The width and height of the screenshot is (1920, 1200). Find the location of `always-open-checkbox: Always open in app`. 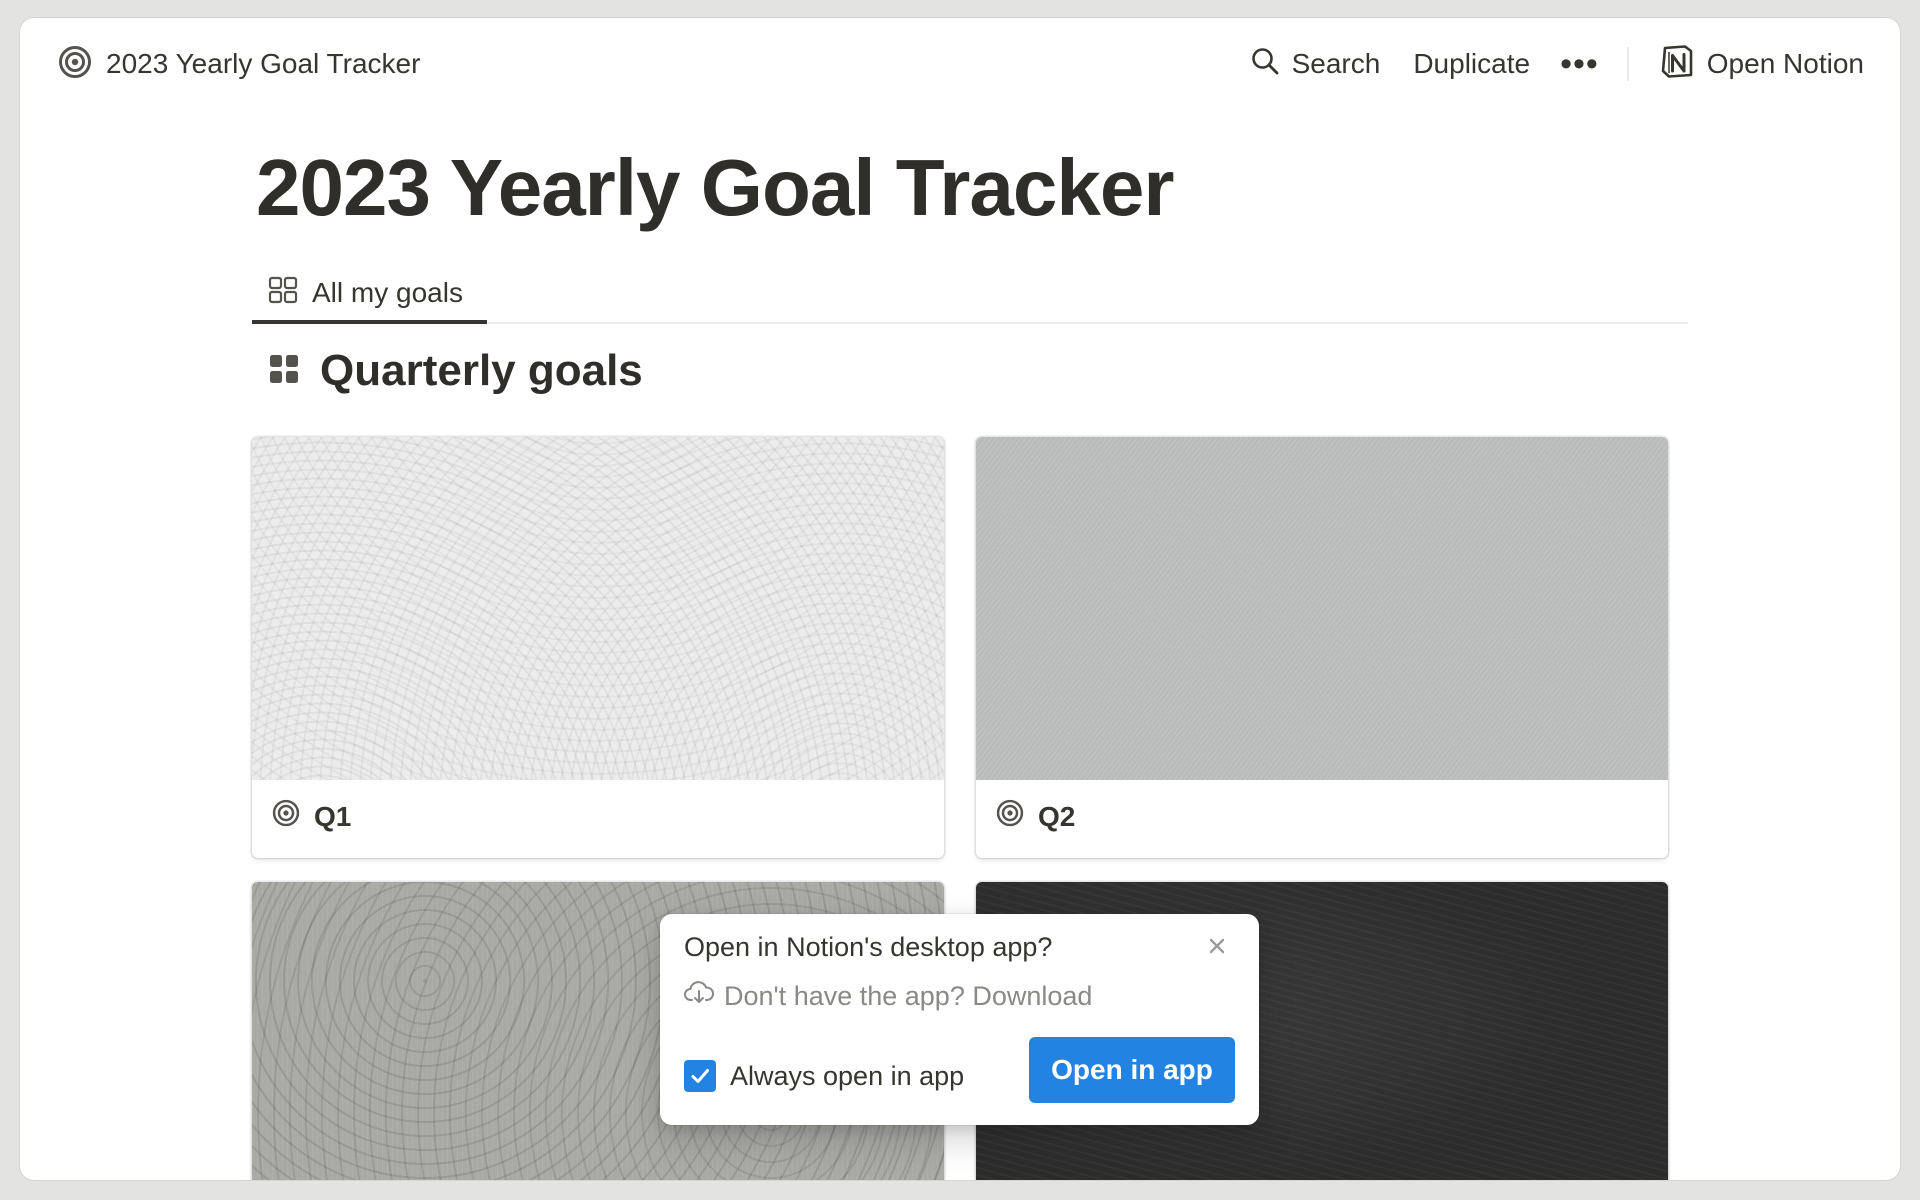

always-open-checkbox: Always open in app is located at coordinates (824, 1076).